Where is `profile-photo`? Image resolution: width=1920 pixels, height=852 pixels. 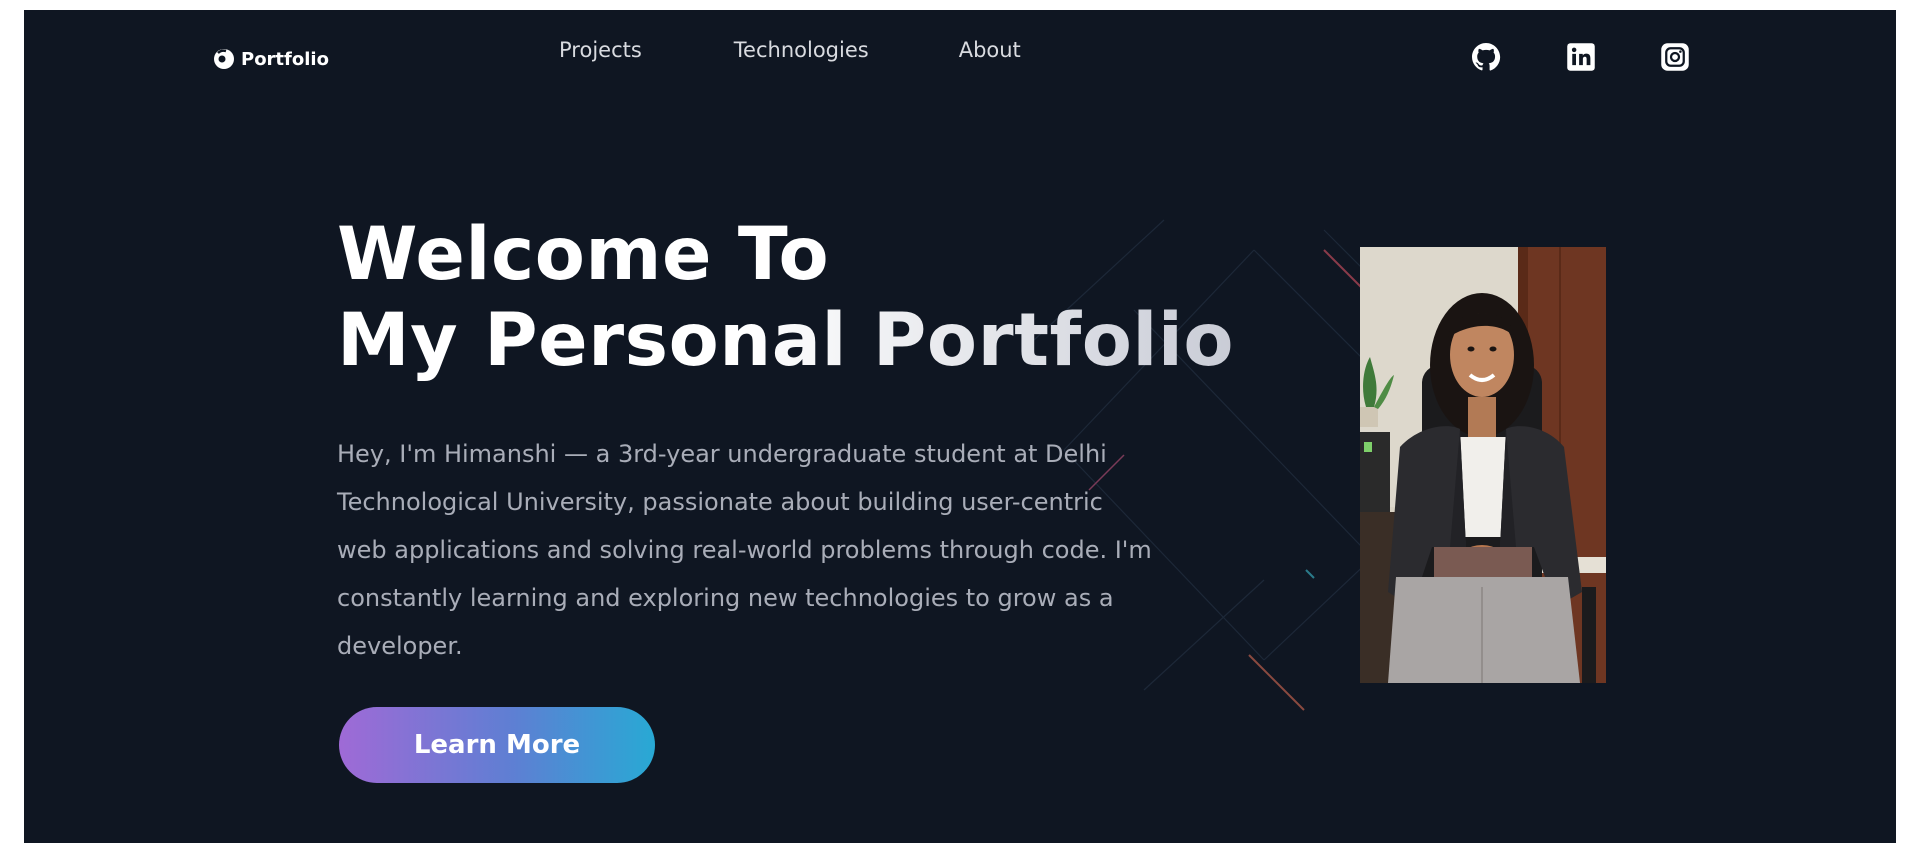 profile-photo is located at coordinates (1483, 465).